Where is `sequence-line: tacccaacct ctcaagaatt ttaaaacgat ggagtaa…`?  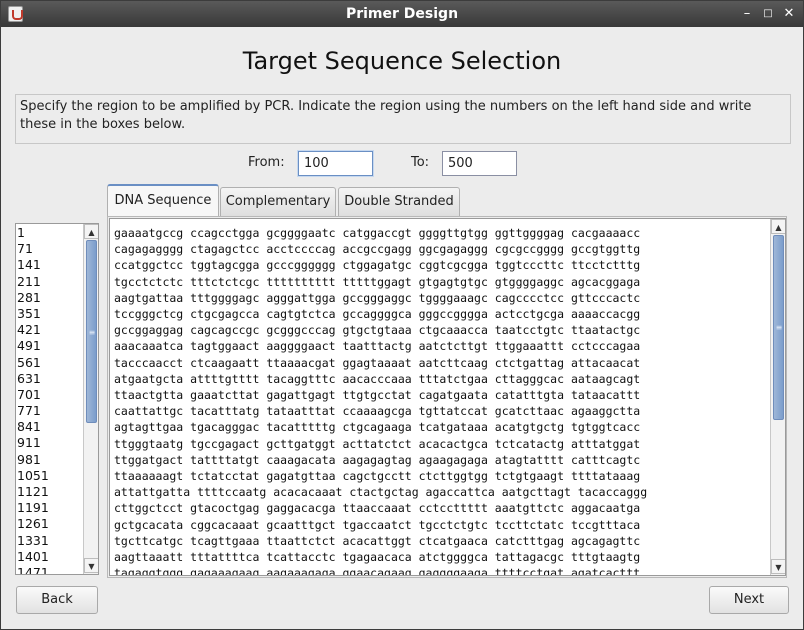 sequence-line: tacccaacct ctcaagaatt ttaaaacgat ggagtaa… is located at coordinates (377, 362).